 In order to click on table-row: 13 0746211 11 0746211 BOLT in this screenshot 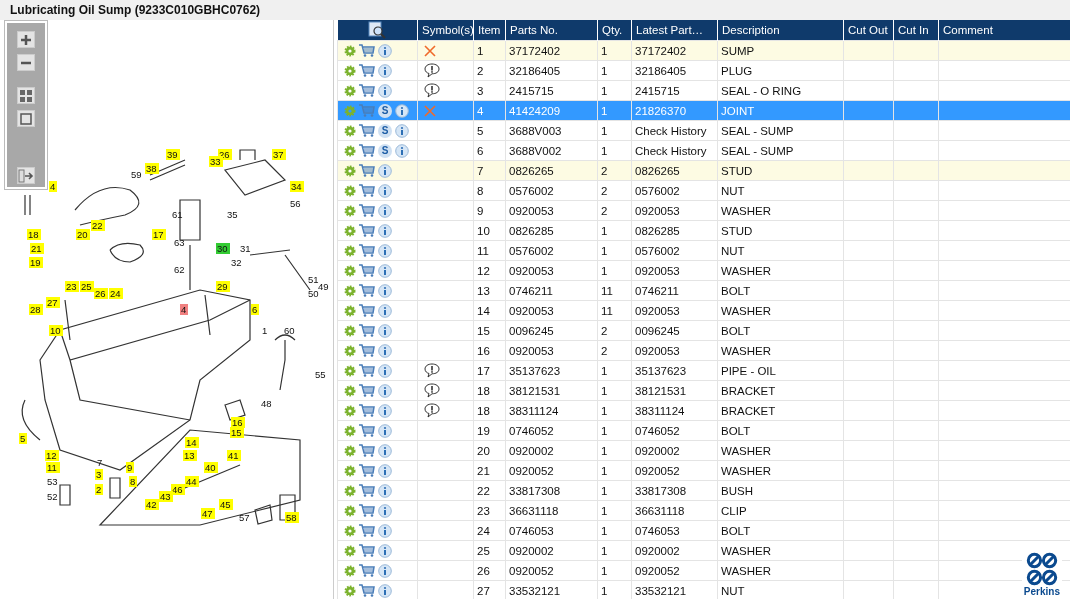, I will do `click(703, 290)`.